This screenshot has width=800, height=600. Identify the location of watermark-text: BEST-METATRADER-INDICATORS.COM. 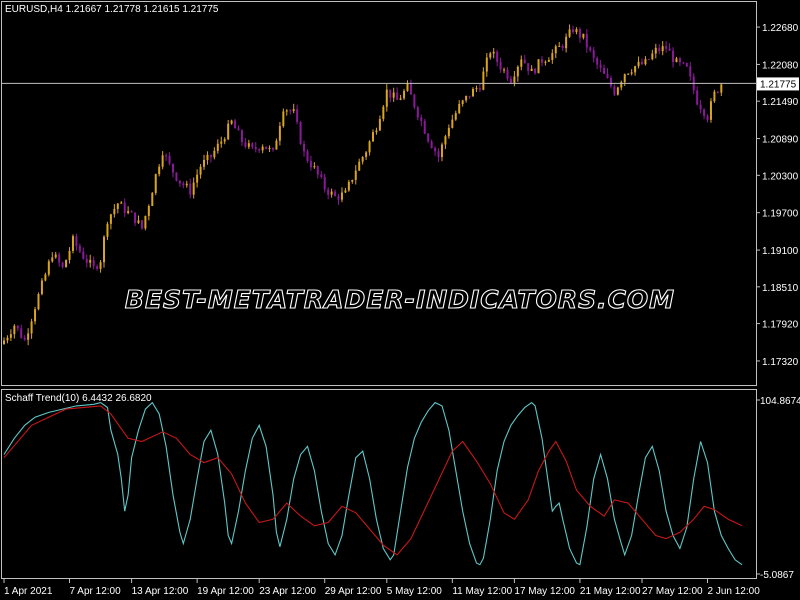
(400, 299).